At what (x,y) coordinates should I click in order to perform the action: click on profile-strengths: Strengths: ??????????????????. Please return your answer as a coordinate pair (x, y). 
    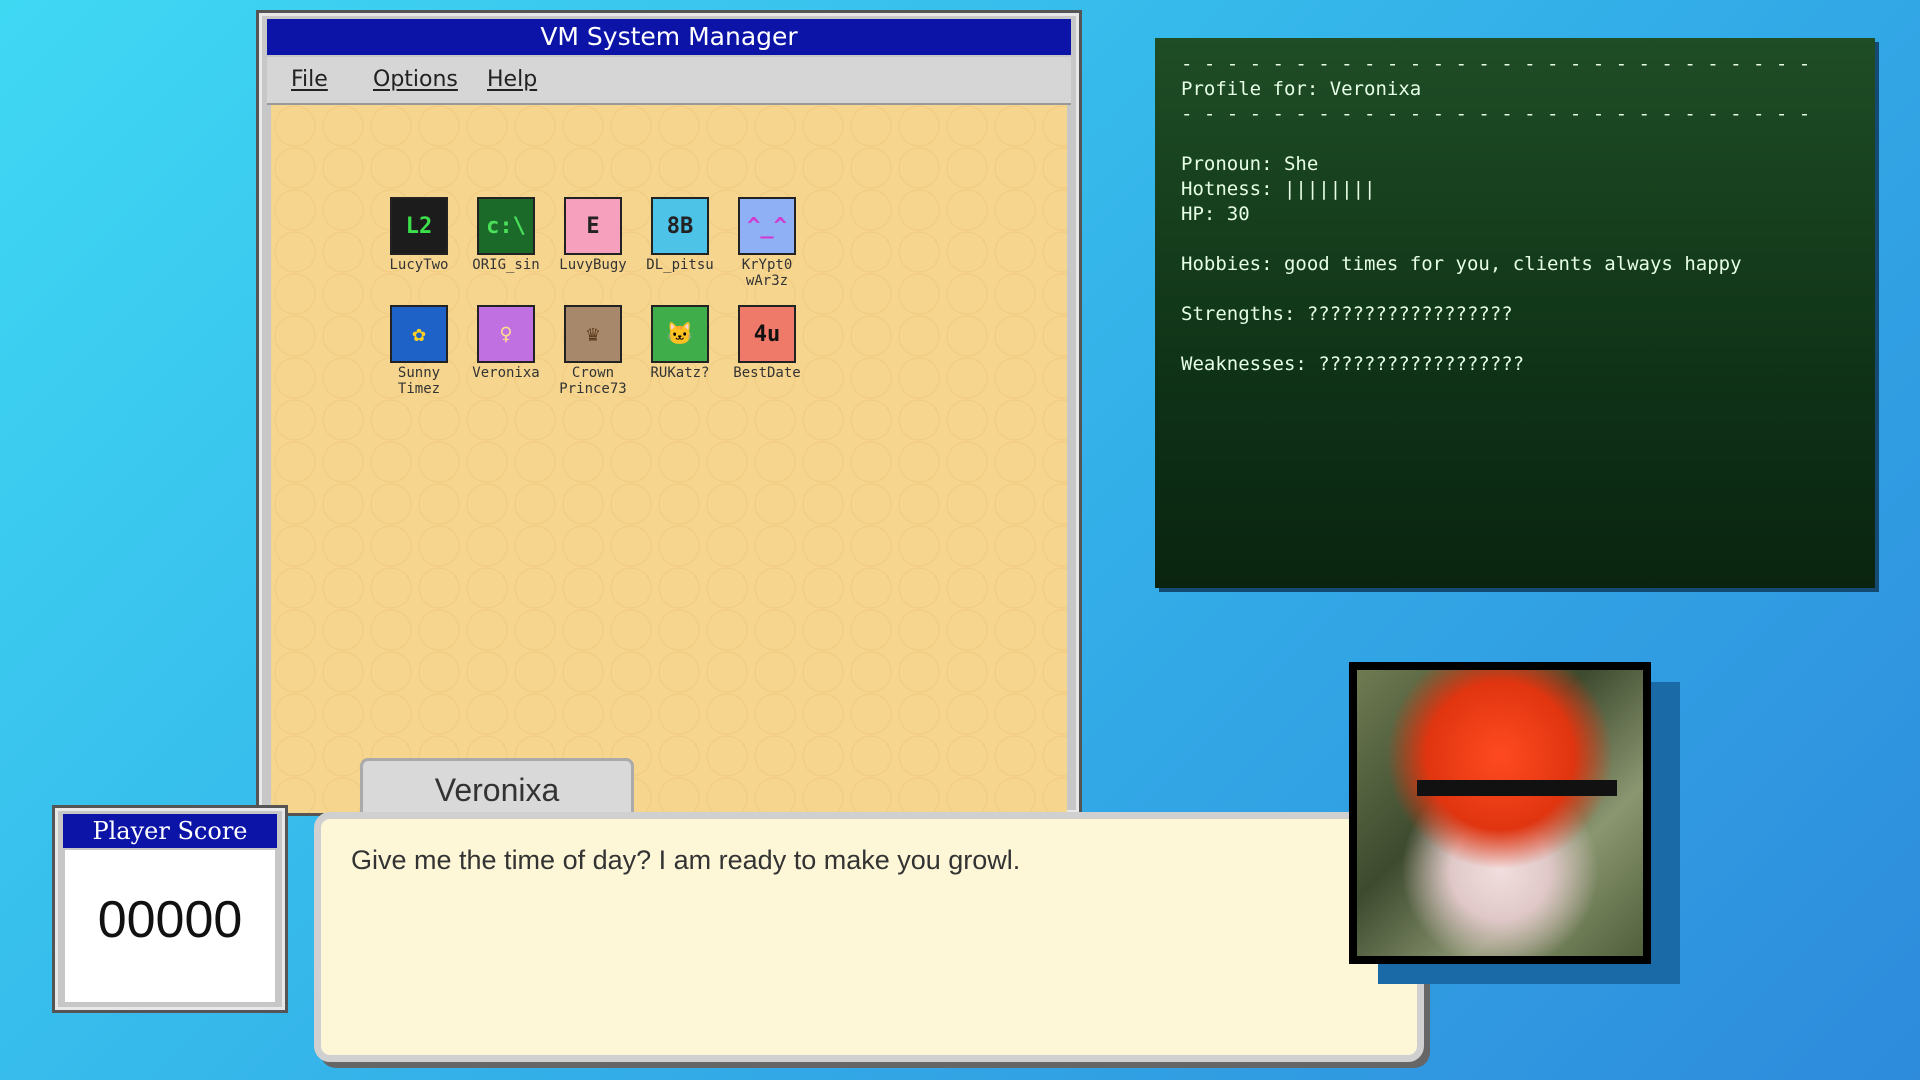
    Looking at the image, I should click on (1347, 314).